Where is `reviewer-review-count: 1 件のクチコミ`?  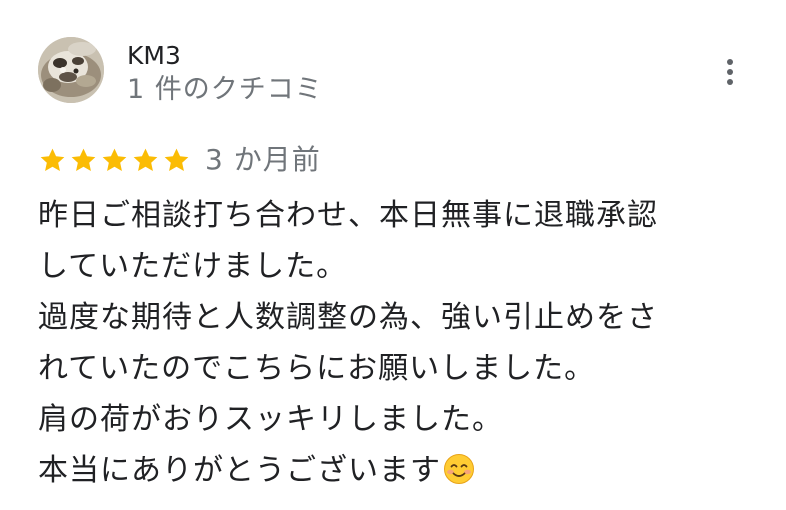
reviewer-review-count: 1 件のクチコミ is located at coordinates (225, 89).